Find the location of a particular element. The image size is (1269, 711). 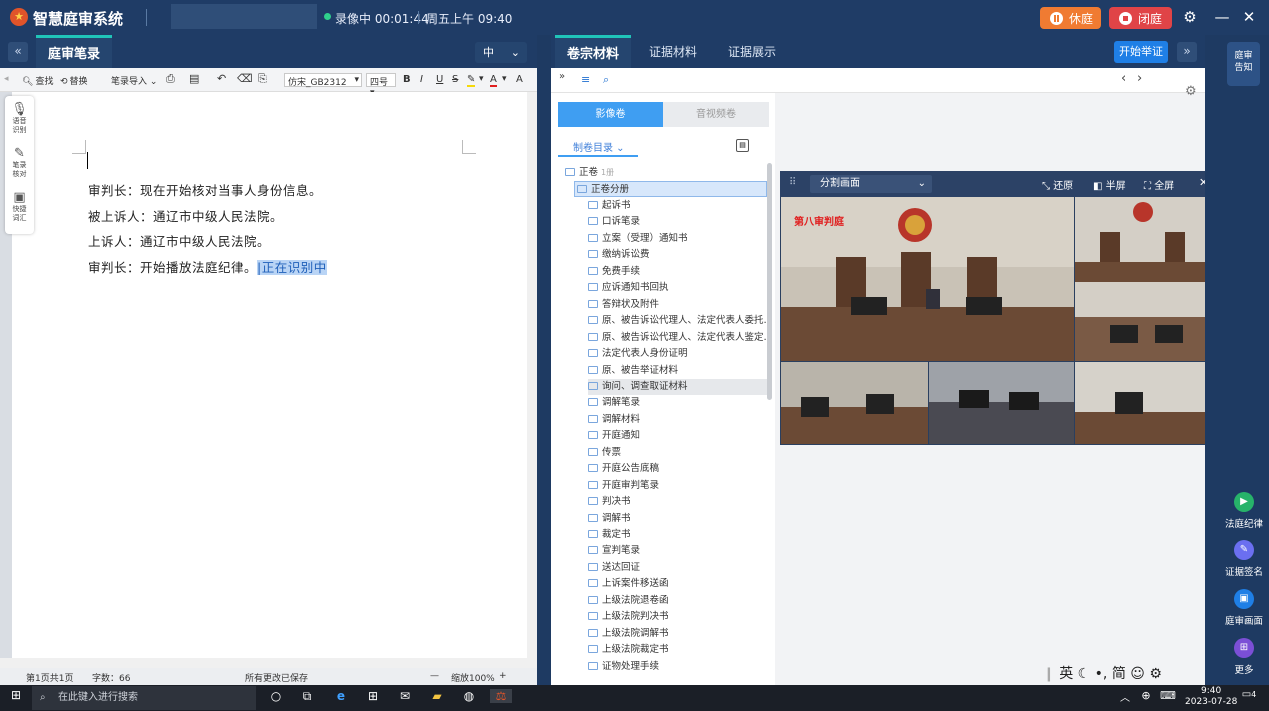

tree-item: 原、被告举证材料 is located at coordinates (633, 371).